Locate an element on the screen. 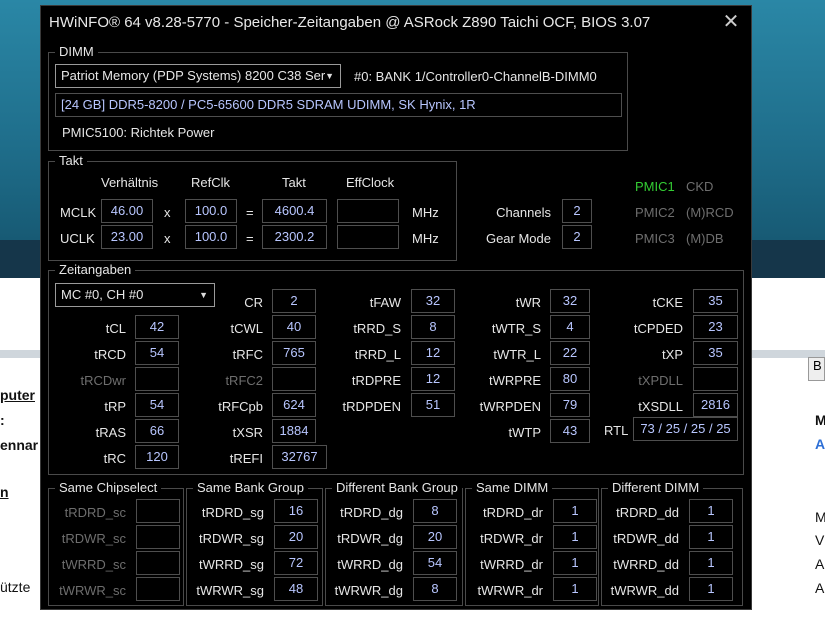 The image size is (825, 618). header-ratio: Verhältnis is located at coordinates (130, 182).